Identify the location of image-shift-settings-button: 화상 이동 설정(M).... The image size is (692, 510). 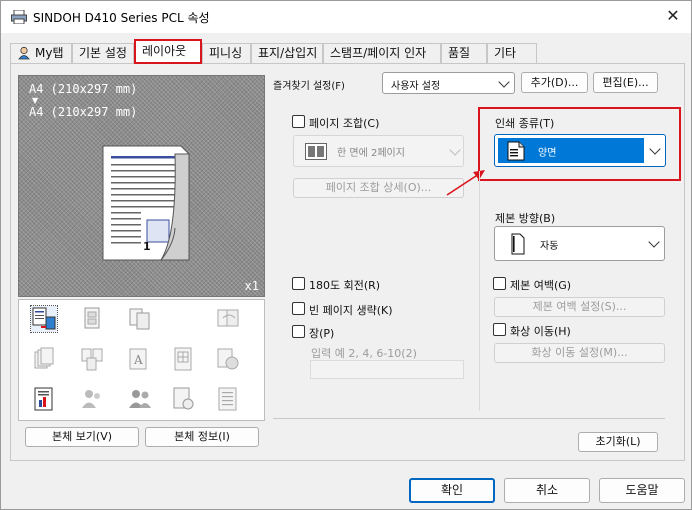
(579, 353).